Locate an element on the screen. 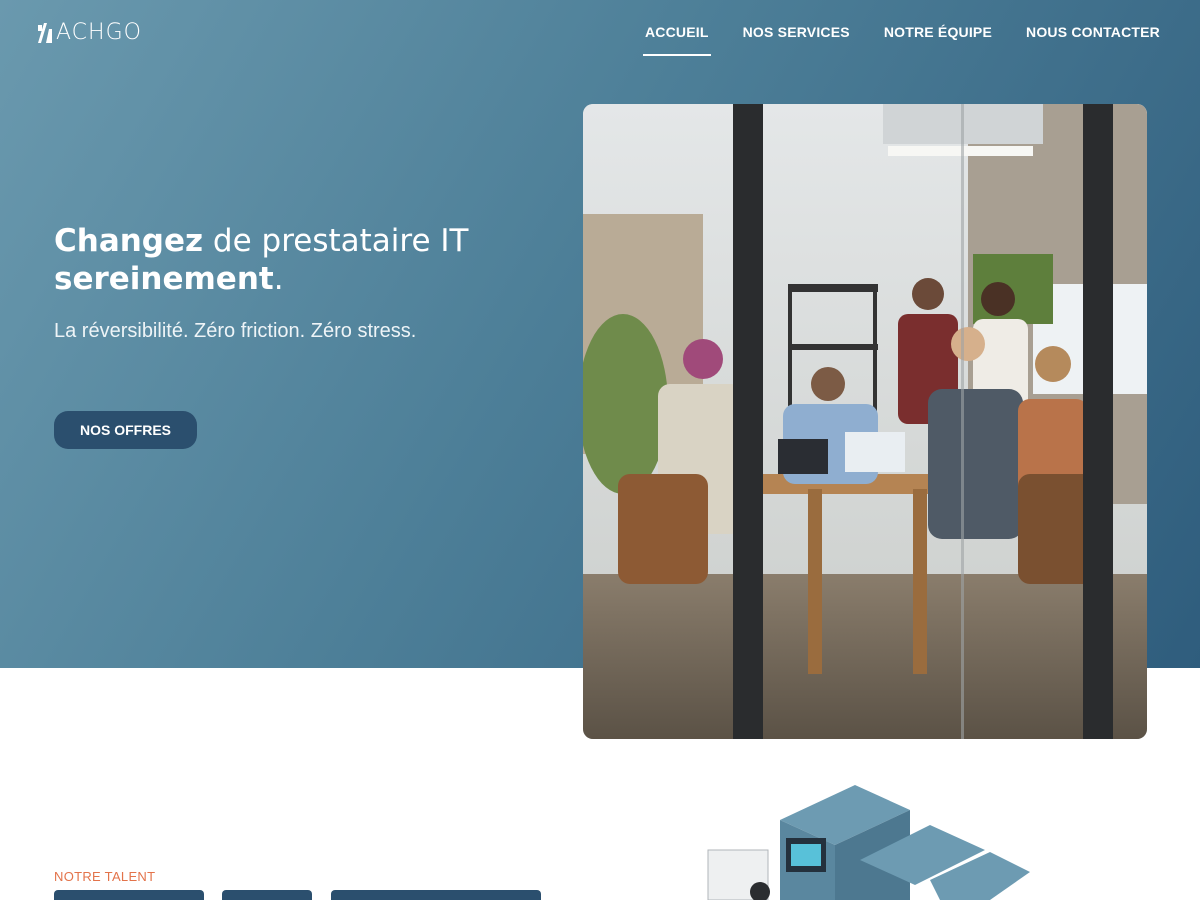 This screenshot has width=1200, height=900. headline-rest-2: . is located at coordinates (278, 279).